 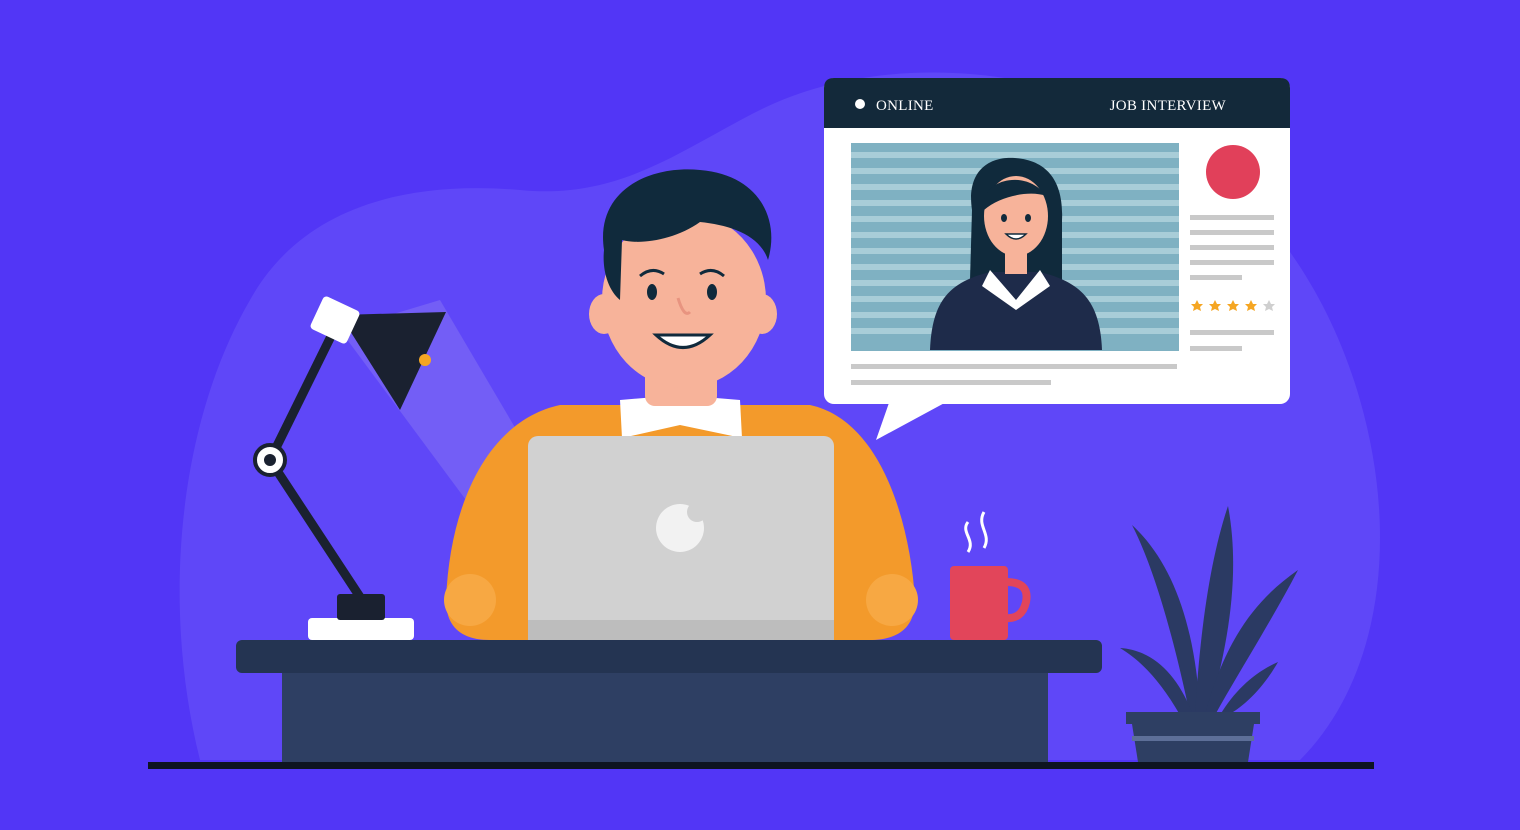 I want to click on window-title: JOB INTERVIEW, so click(x=1168, y=106).